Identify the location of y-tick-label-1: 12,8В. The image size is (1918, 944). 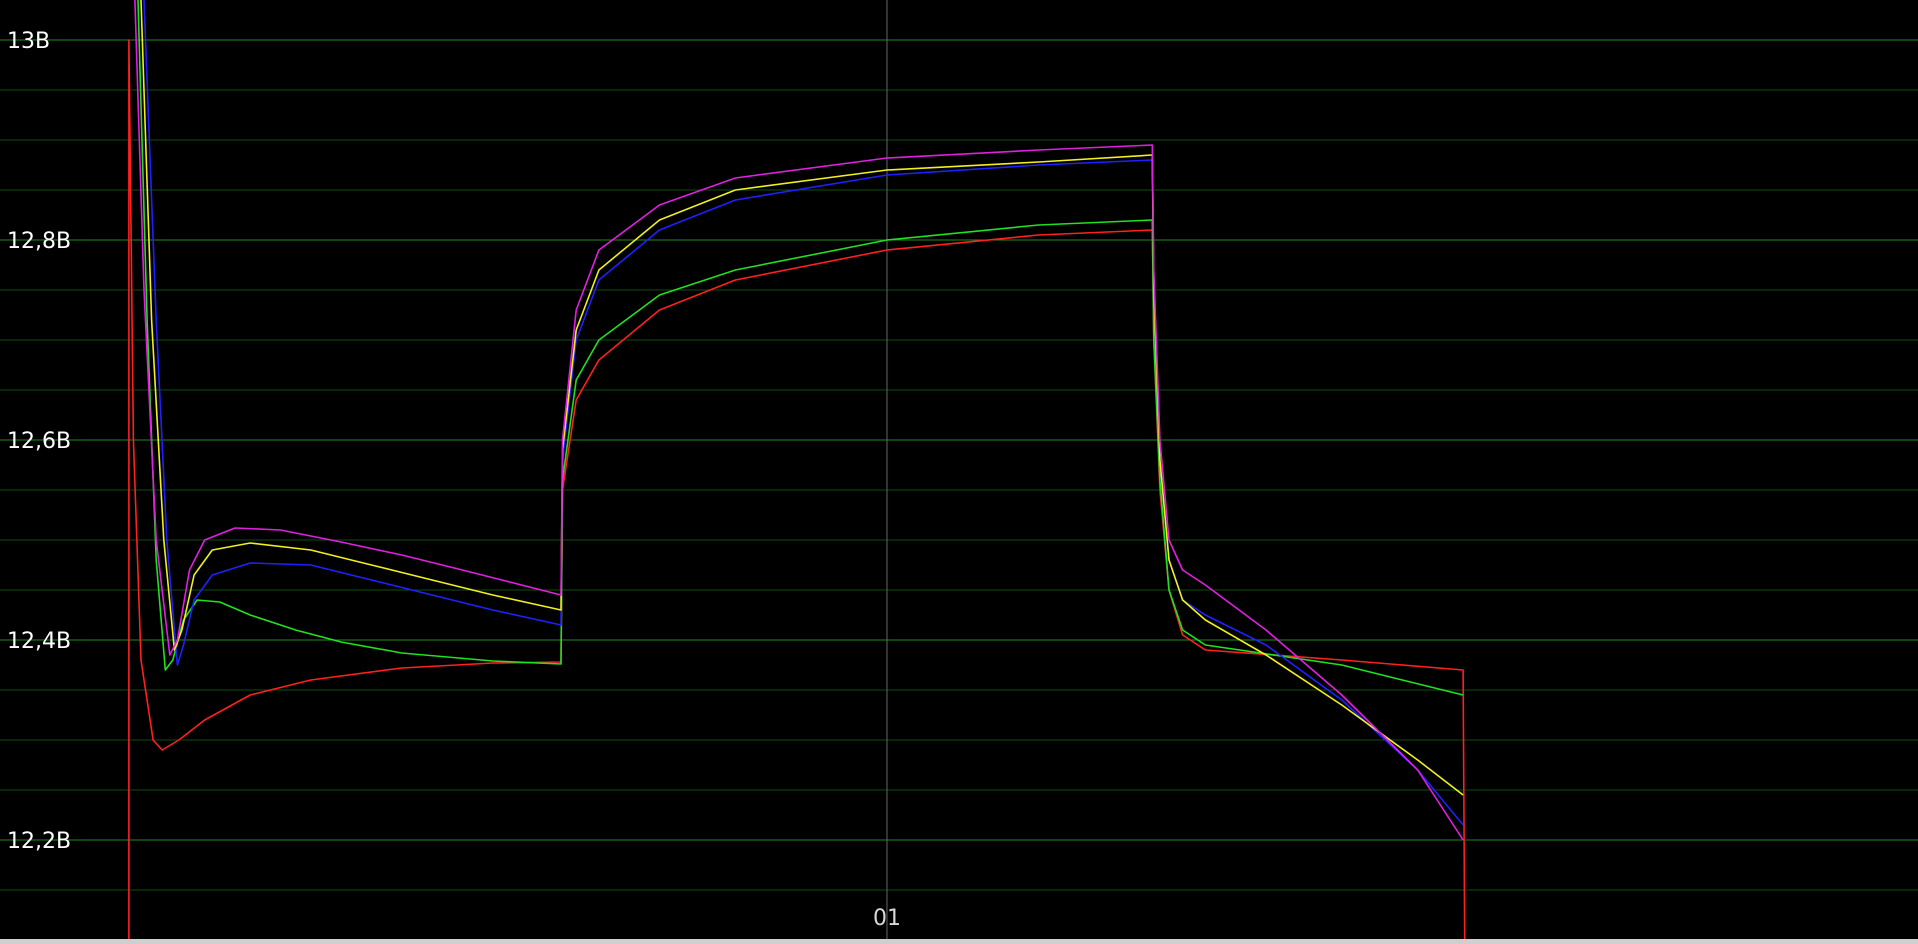
(39, 241).